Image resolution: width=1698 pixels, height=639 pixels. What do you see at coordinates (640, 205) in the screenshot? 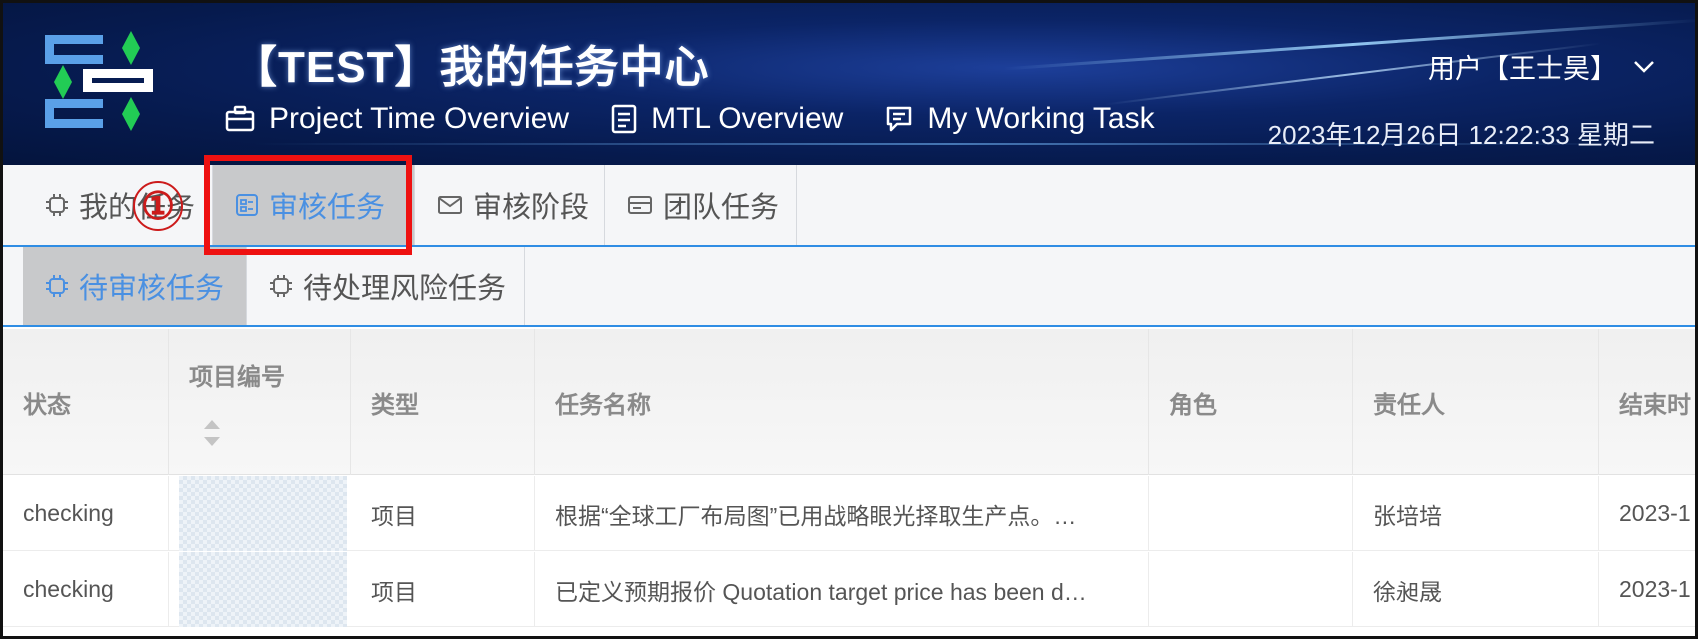
I see `card-icon` at bounding box center [640, 205].